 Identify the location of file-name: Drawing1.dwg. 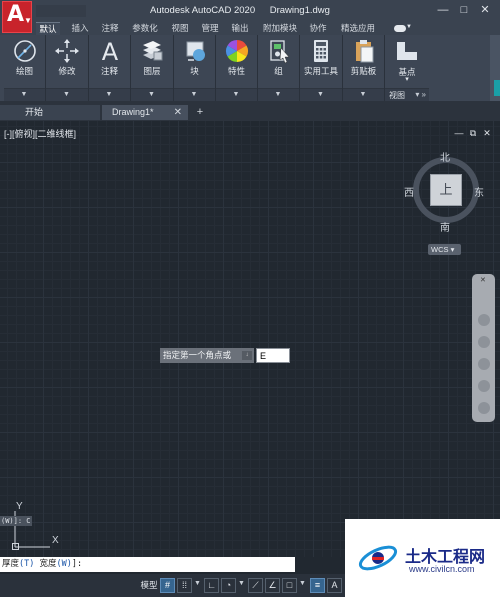
(299, 10).